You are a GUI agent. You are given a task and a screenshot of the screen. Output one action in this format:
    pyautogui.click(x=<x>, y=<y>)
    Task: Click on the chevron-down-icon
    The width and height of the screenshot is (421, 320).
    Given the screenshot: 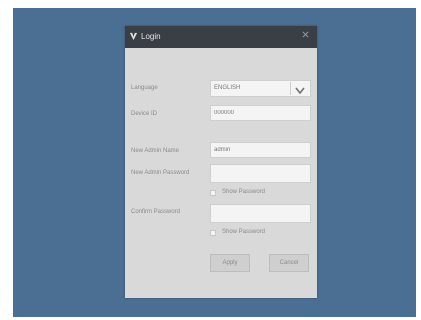 What is the action you would take?
    pyautogui.click(x=300, y=89)
    